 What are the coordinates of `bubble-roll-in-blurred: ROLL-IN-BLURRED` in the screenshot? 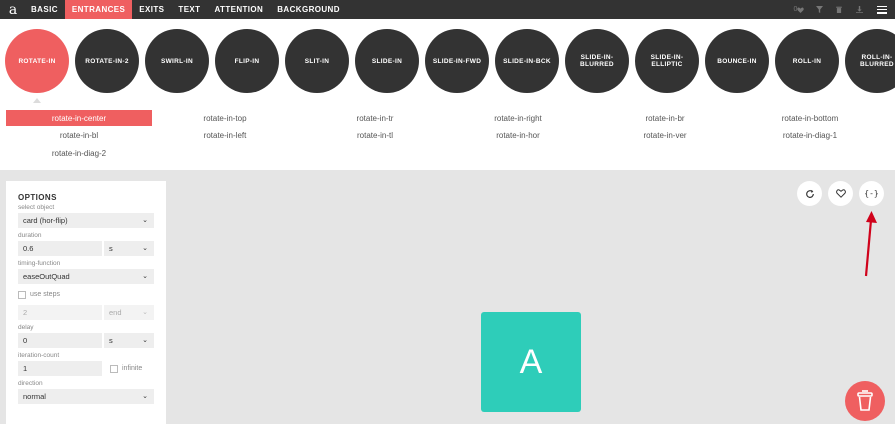 It's located at (870, 61).